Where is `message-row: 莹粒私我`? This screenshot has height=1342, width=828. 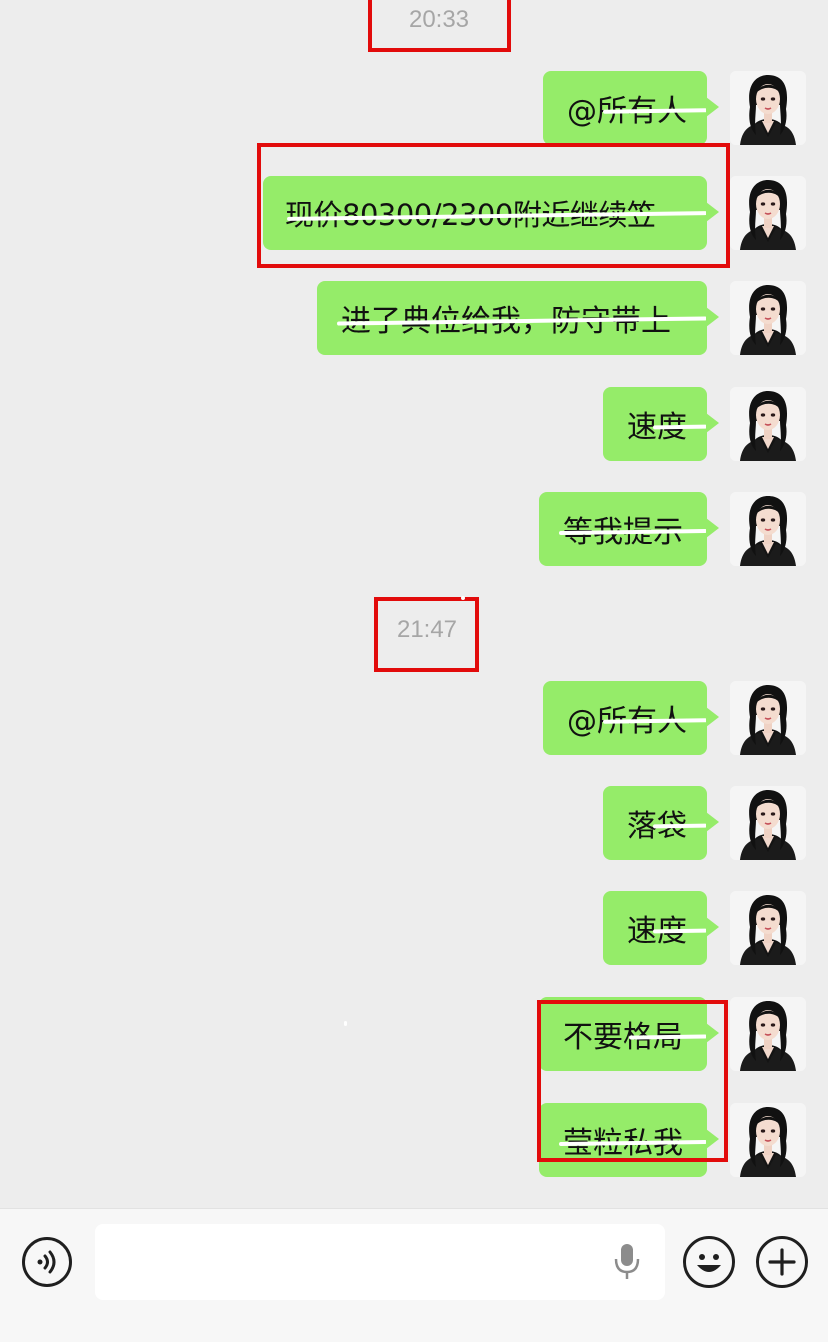
message-row: 莹粒私我 is located at coordinates (414, 1141).